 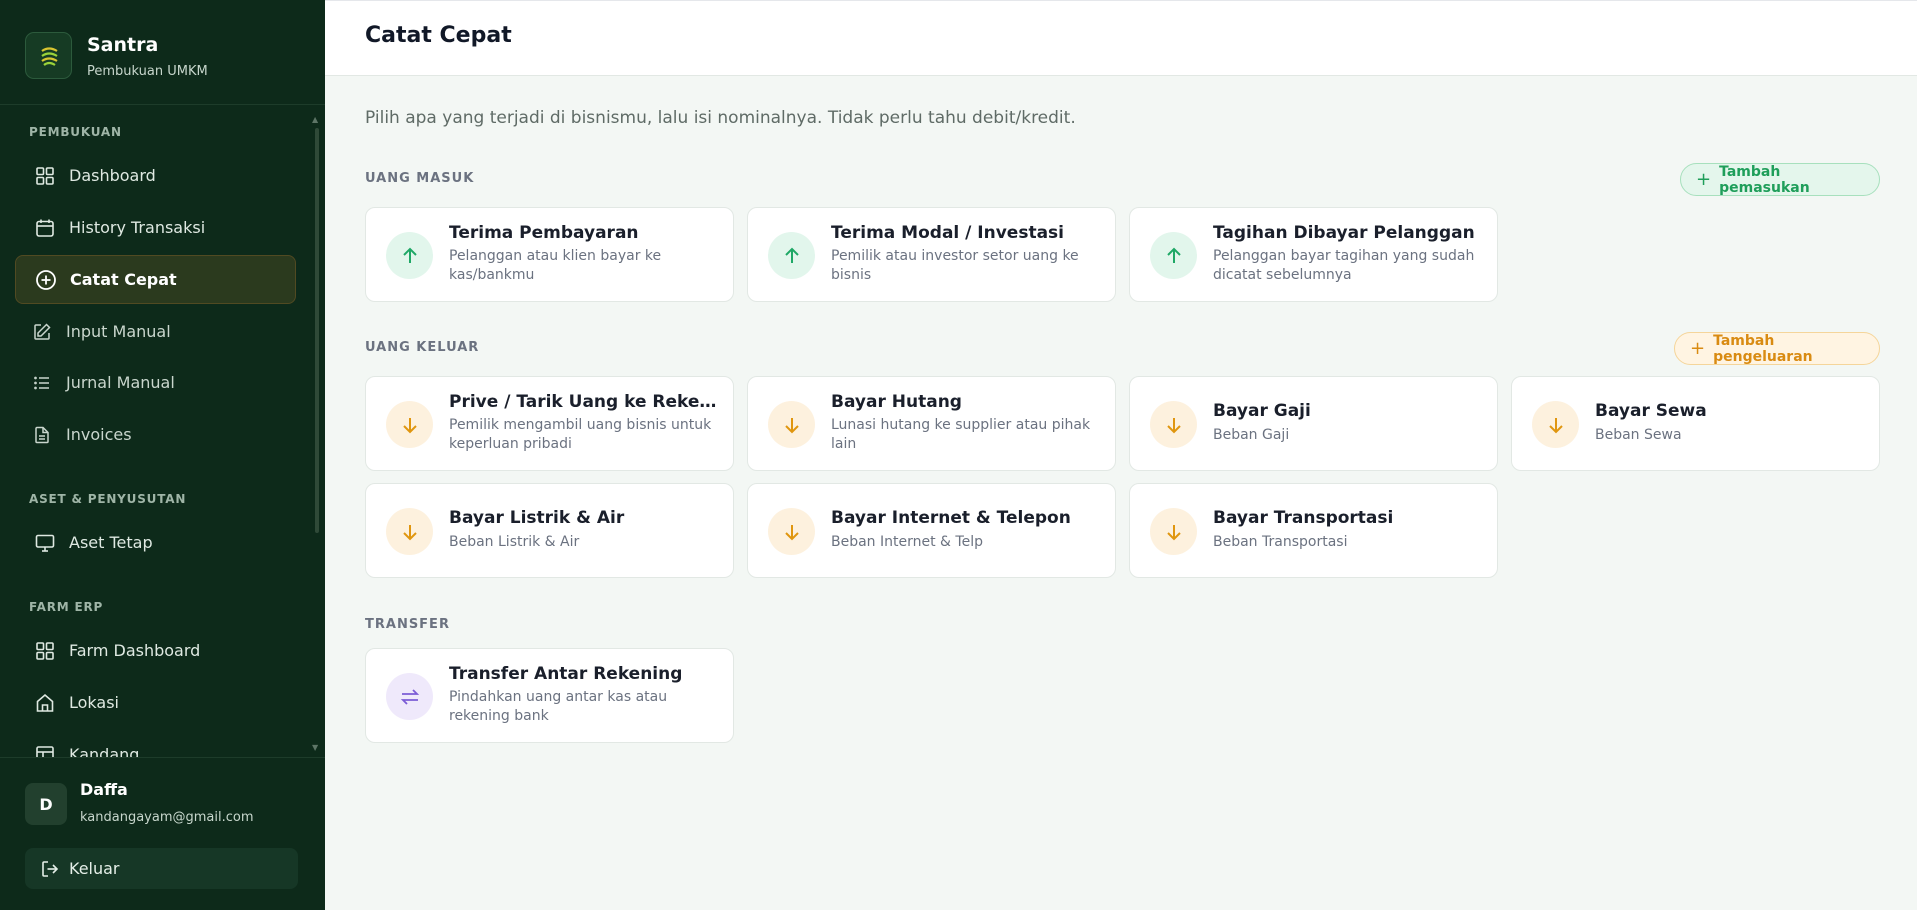 I want to click on card-title: Bayar Gaji, so click(x=1262, y=411).